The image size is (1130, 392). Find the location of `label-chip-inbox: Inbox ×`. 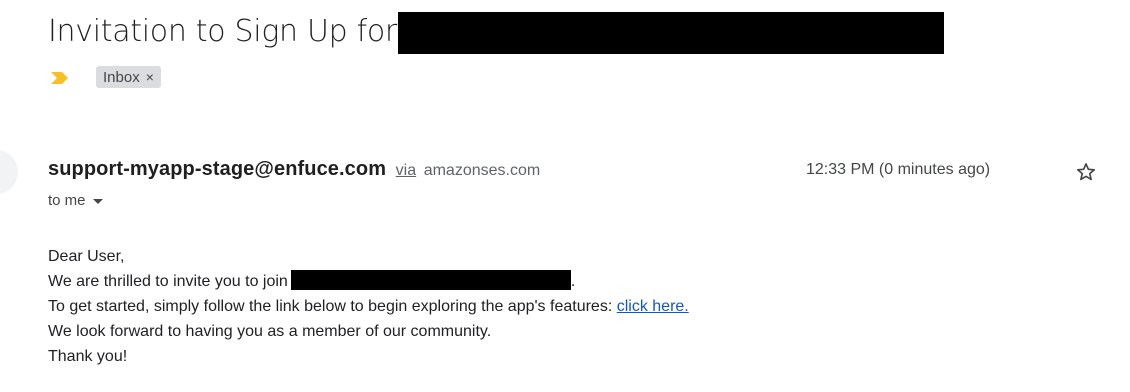

label-chip-inbox: Inbox × is located at coordinates (128, 77).